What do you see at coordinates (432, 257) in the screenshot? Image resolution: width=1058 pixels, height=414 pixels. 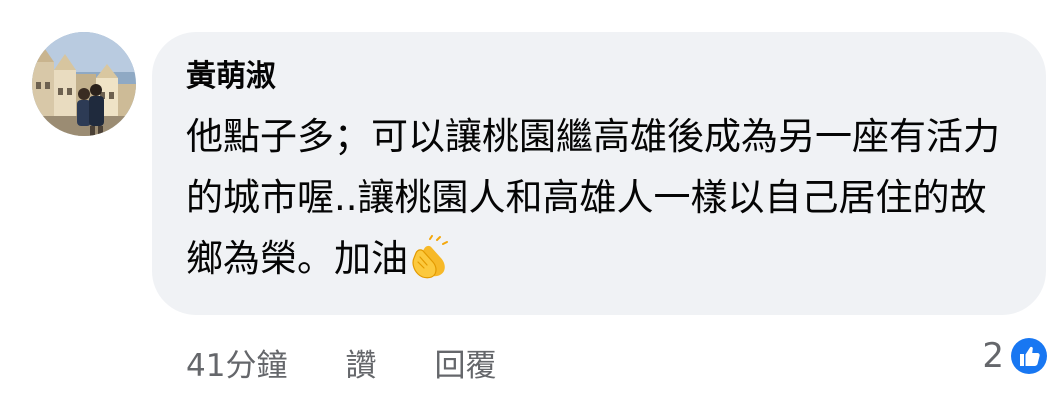 I see `clapping-hands-icon` at bounding box center [432, 257].